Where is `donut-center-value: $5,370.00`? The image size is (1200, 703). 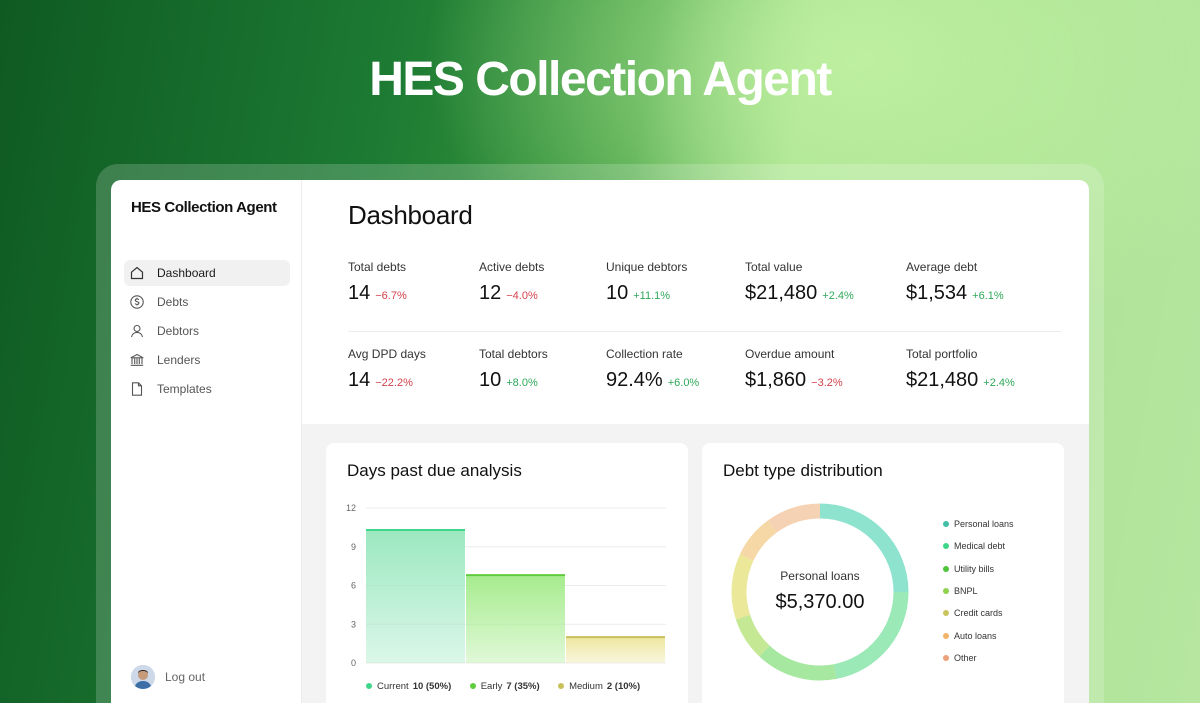 donut-center-value: $5,370.00 is located at coordinates (820, 602).